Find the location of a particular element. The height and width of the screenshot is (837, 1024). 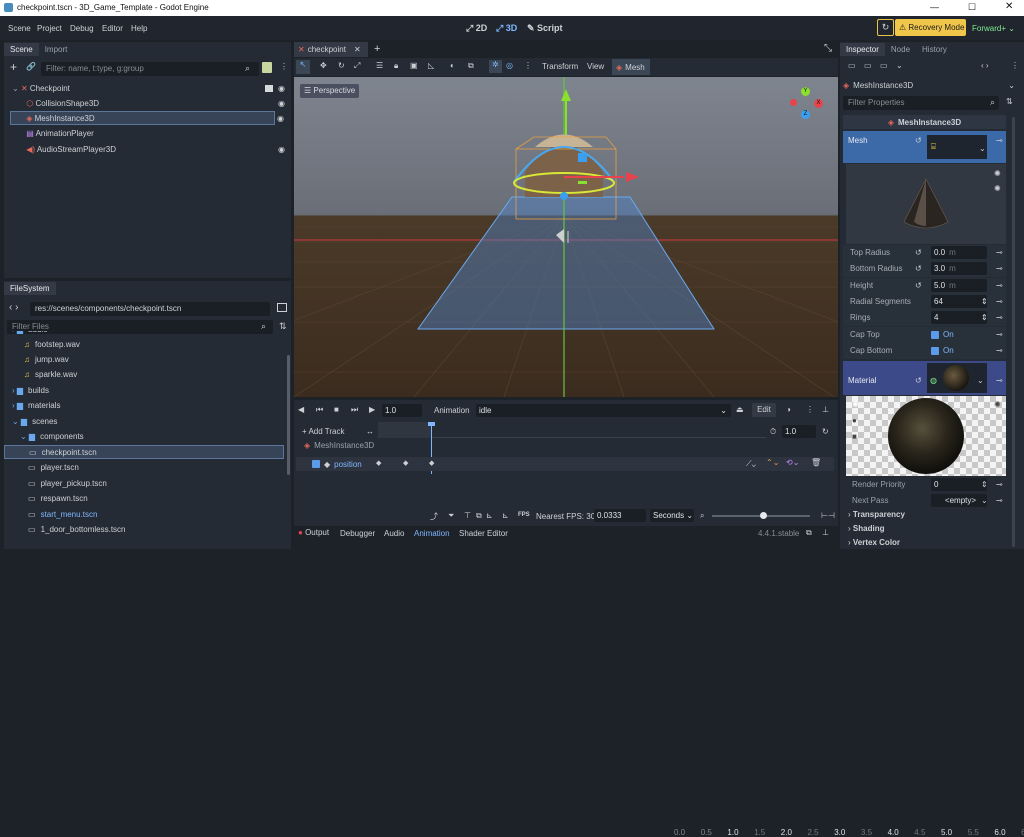

globe-icon: ◎ is located at coordinates (509, 65).